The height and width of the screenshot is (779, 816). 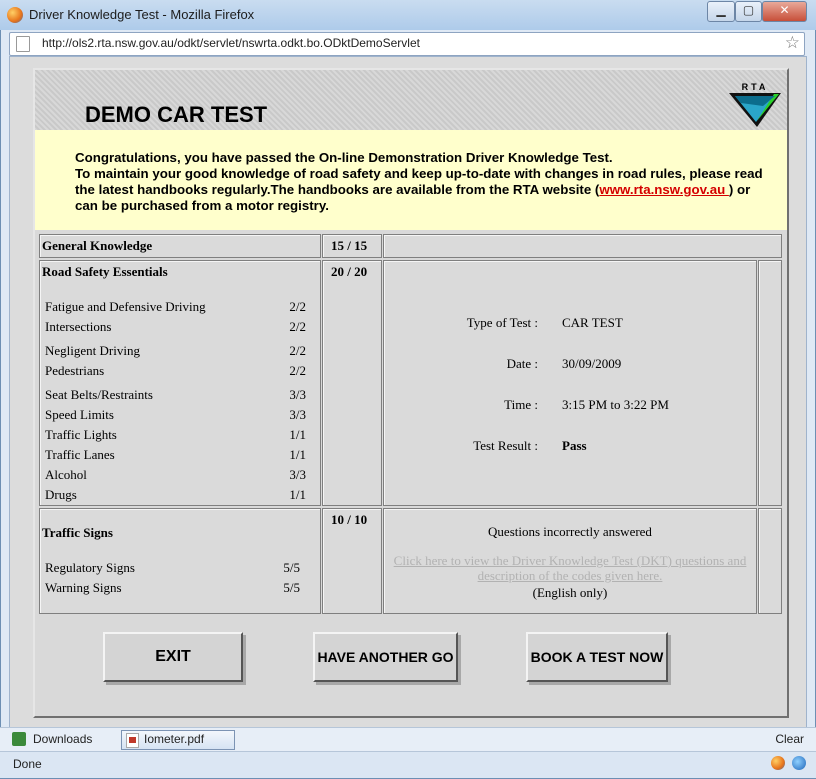 What do you see at coordinates (173, 657) in the screenshot?
I see `exit-button: EXIT` at bounding box center [173, 657].